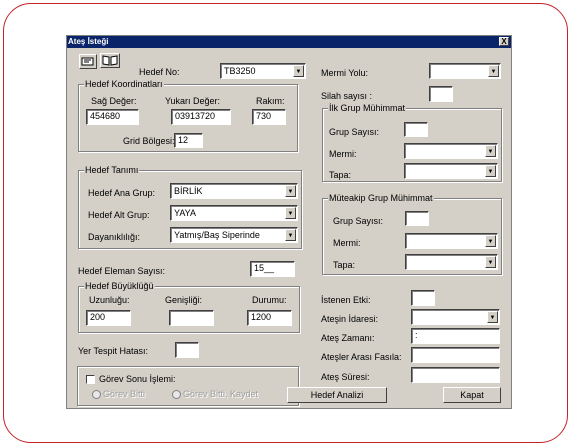  What do you see at coordinates (455, 317) in the screenshot?
I see `fire-control-select: ▼` at bounding box center [455, 317].